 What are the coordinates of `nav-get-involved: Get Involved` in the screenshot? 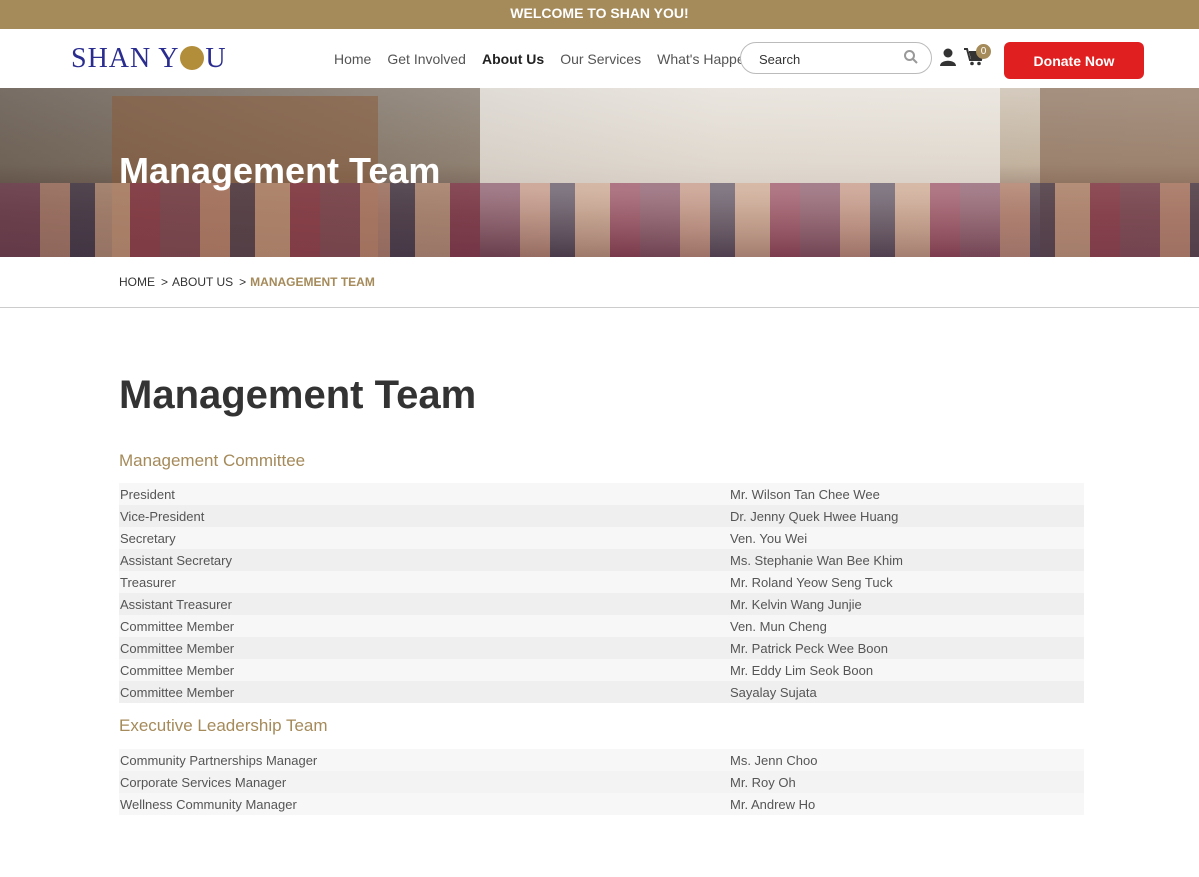 It's located at (426, 59).